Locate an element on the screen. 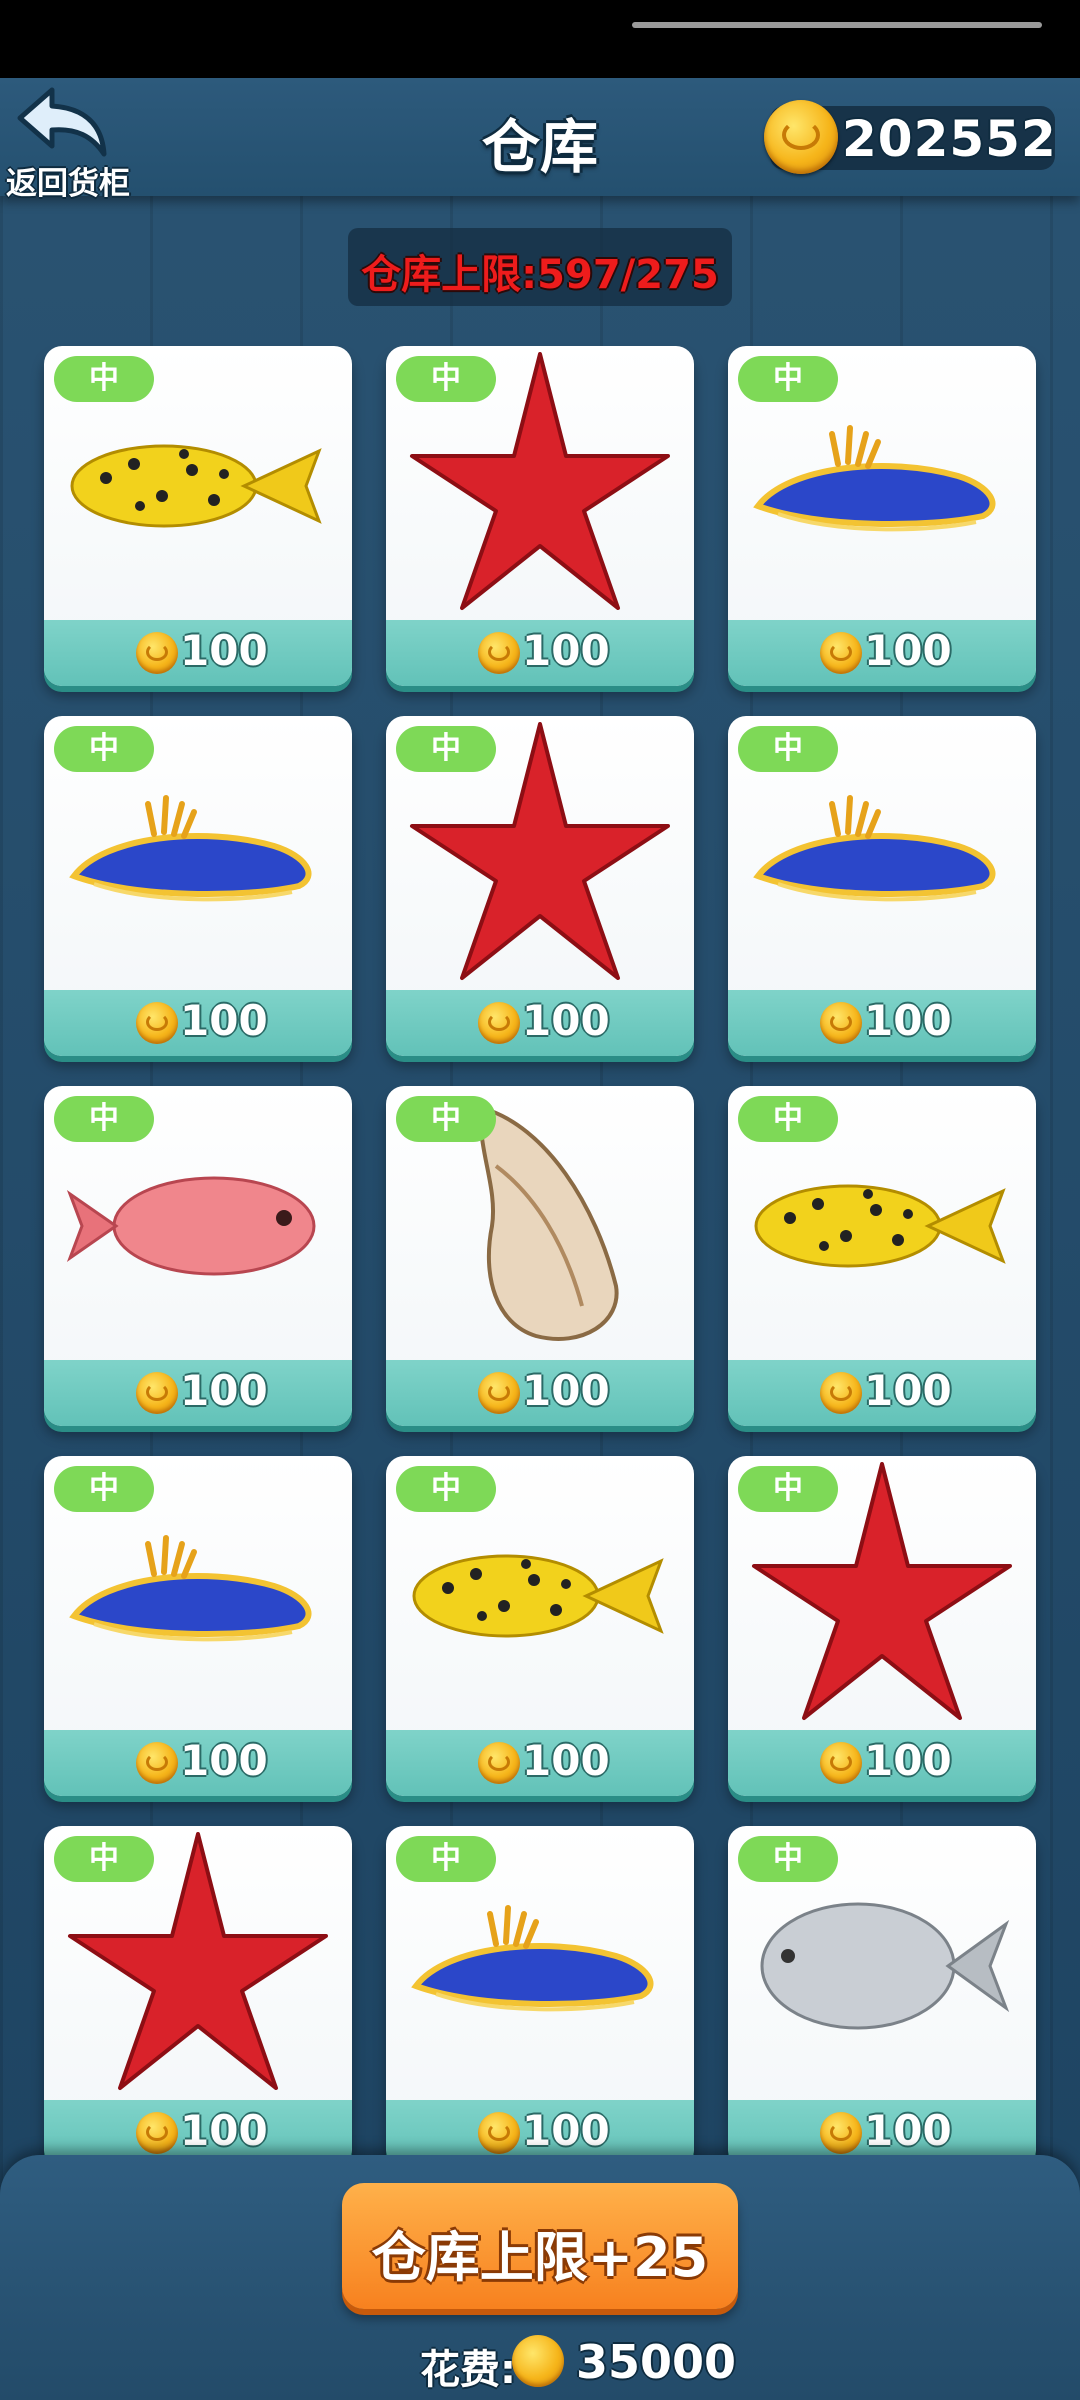 The height and width of the screenshot is (2400, 1080). cost-label: 花费: is located at coordinates (468, 2370).